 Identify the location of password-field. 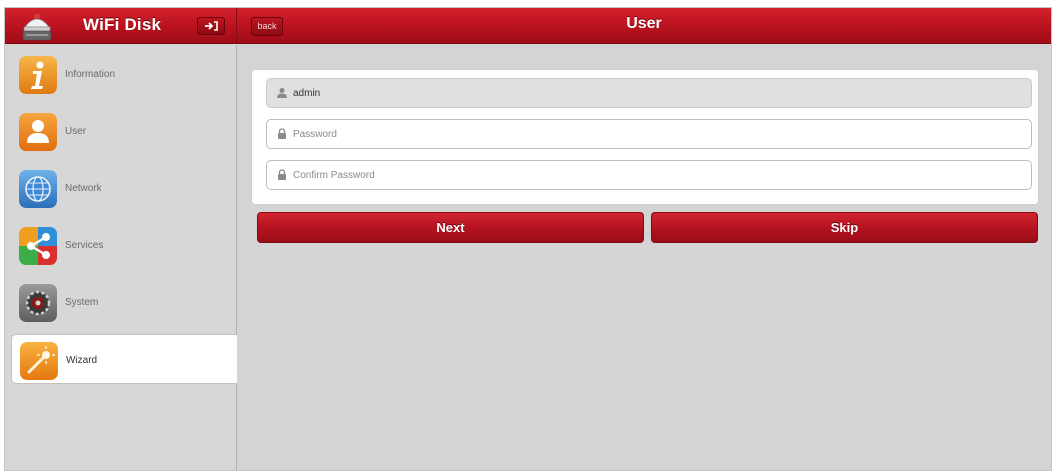
(649, 134).